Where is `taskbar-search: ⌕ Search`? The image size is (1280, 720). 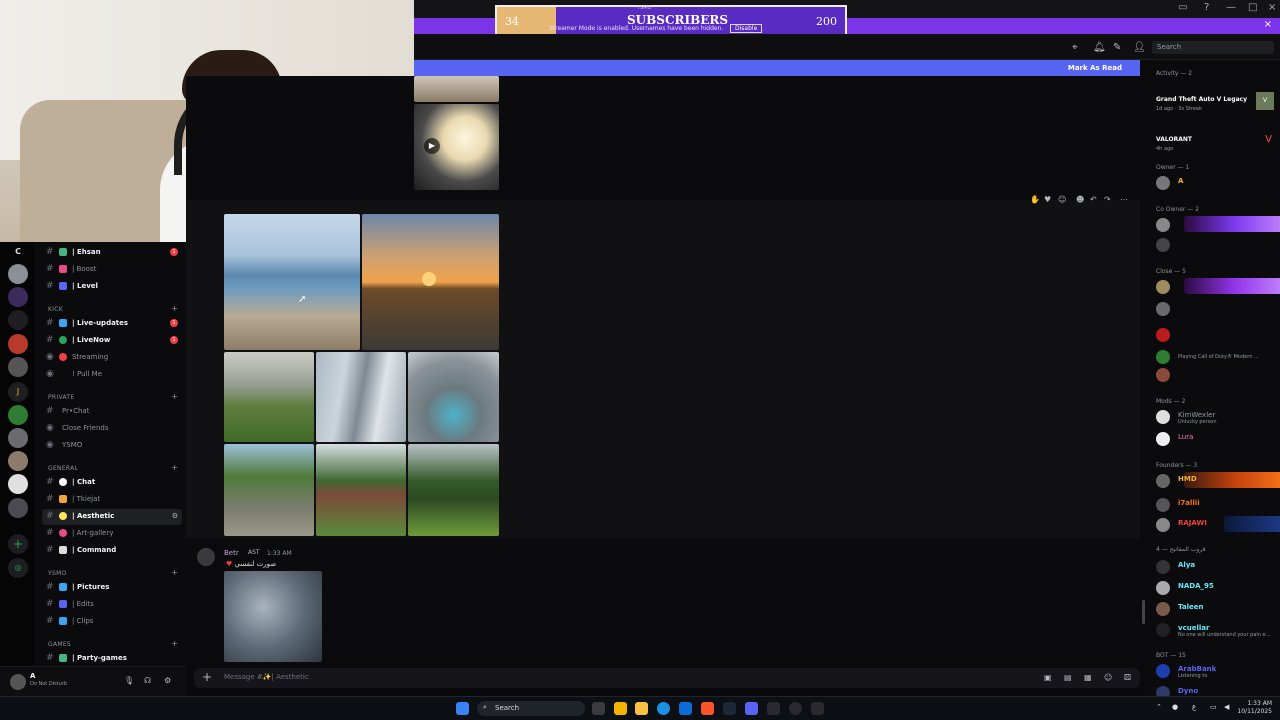
taskbar-search: ⌕ Search is located at coordinates (531, 708).